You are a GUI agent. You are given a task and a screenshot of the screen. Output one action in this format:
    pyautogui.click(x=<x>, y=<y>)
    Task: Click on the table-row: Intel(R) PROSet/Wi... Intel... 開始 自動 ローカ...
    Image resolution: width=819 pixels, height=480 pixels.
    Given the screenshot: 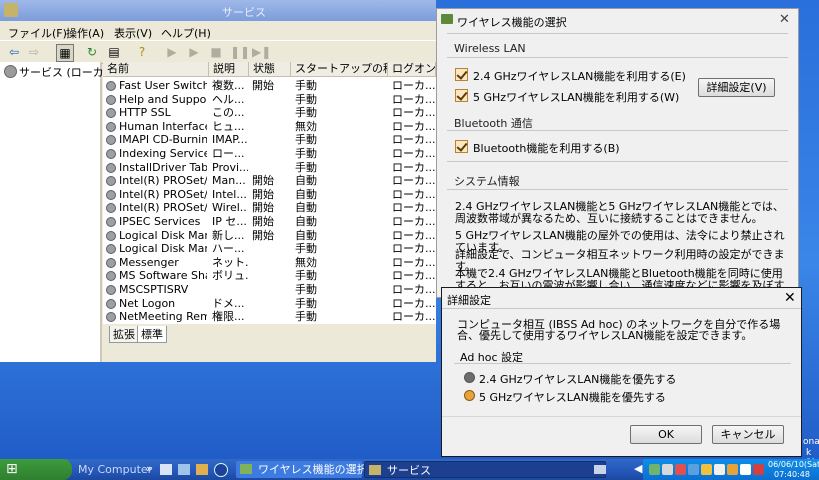 What is the action you would take?
    pyautogui.click(x=269, y=195)
    